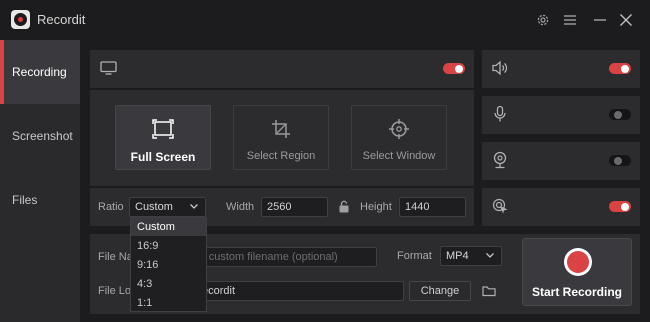 This screenshot has width=650, height=322. Describe the element at coordinates (344, 209) in the screenshot. I see `lock-icon` at that location.